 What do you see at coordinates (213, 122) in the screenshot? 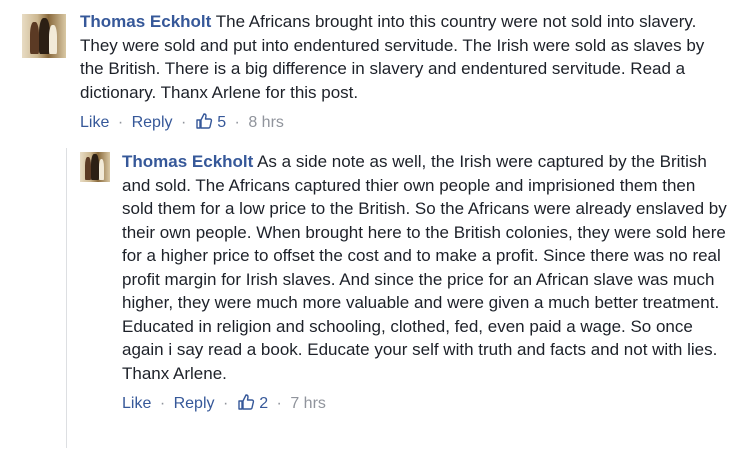
I see `like-count-link: 5` at bounding box center [213, 122].